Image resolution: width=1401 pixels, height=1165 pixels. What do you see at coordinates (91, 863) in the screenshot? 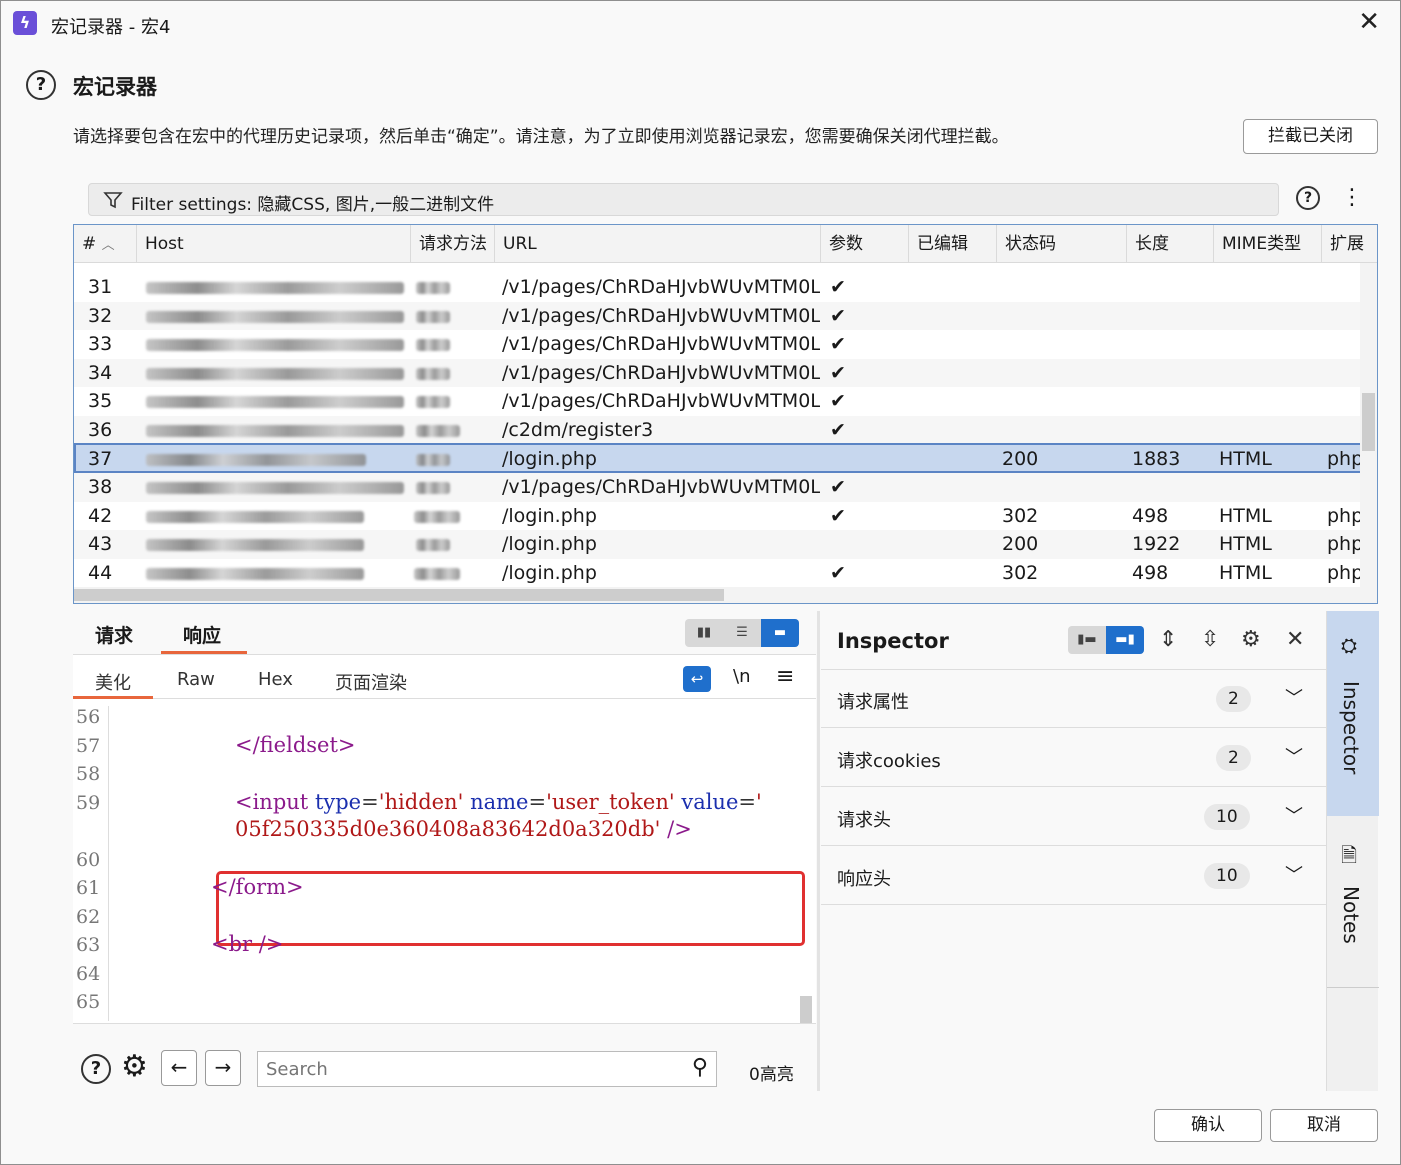
I see `line-number-gutter: 56 57 58 59 60 61 62 63 64 65` at bounding box center [91, 863].